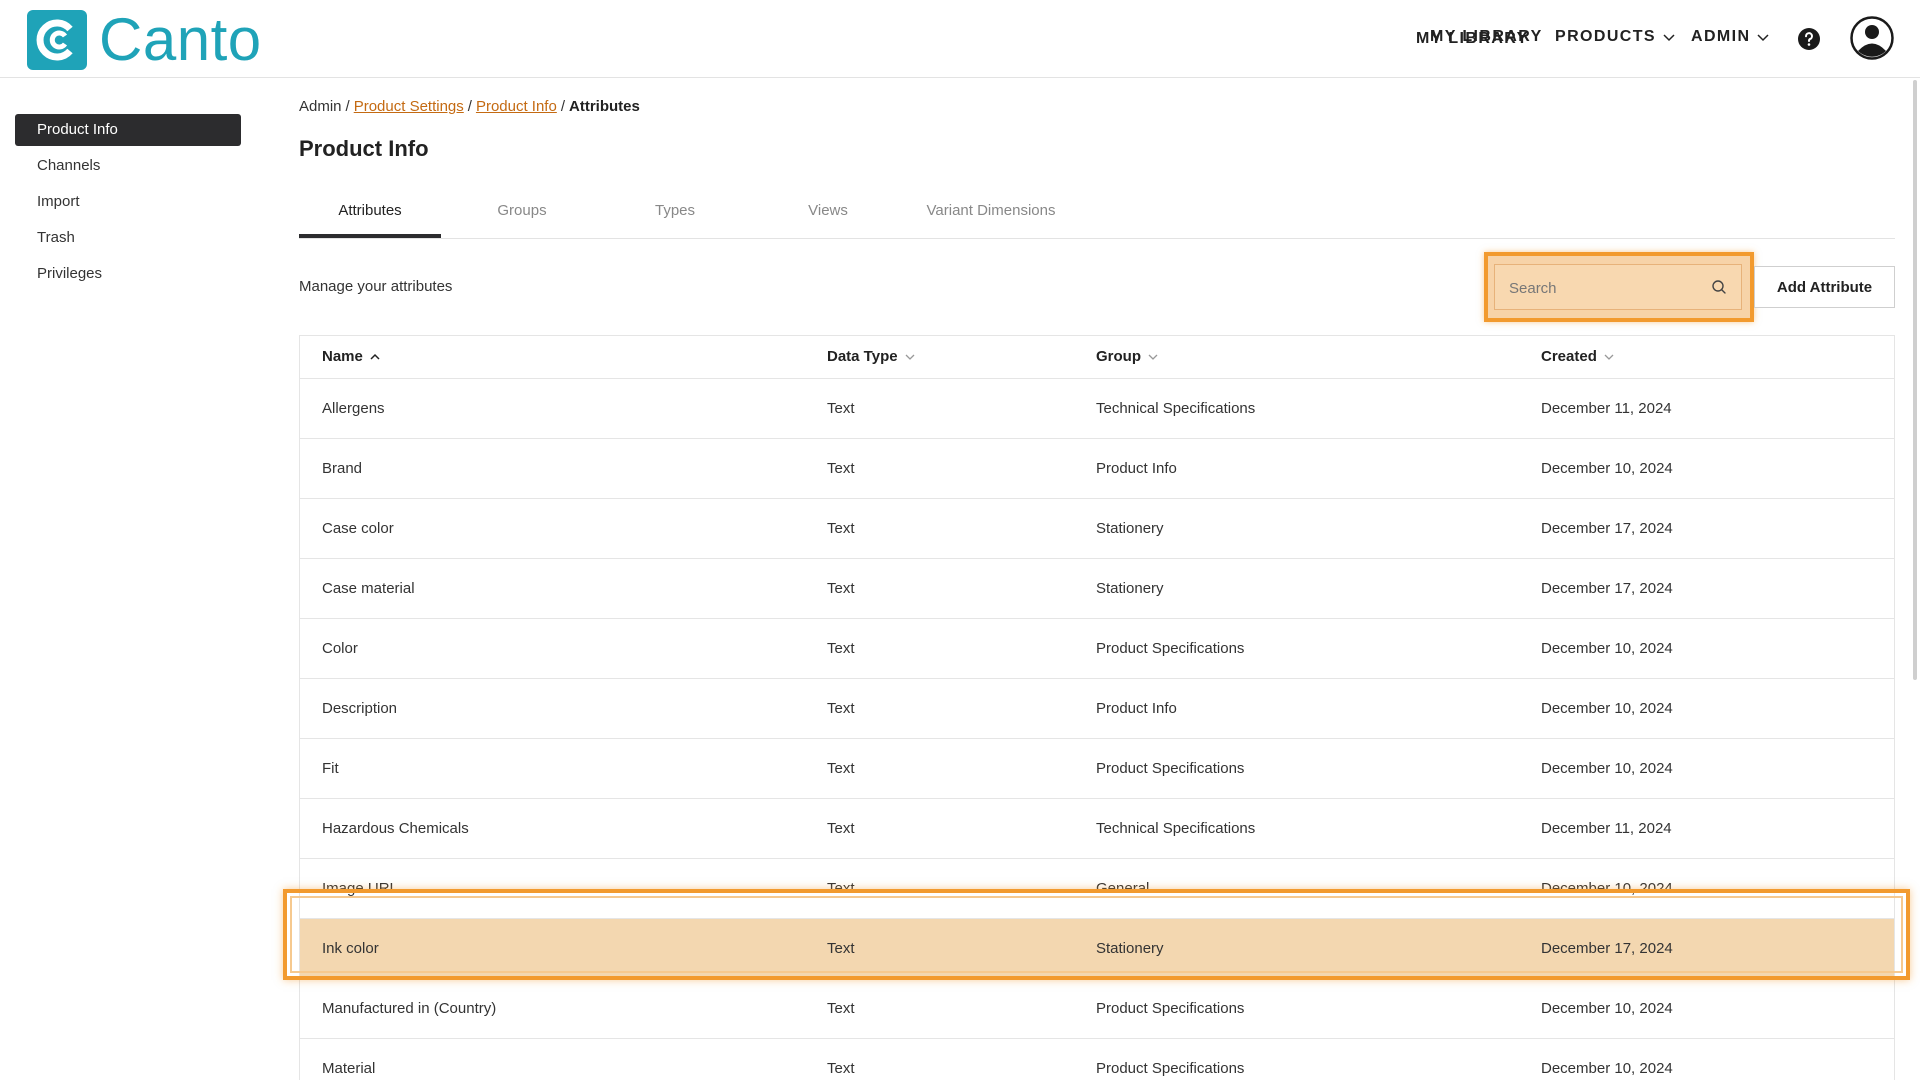 Image resolution: width=1920 pixels, height=1080 pixels. I want to click on column-header-name-label: Name, so click(342, 356).